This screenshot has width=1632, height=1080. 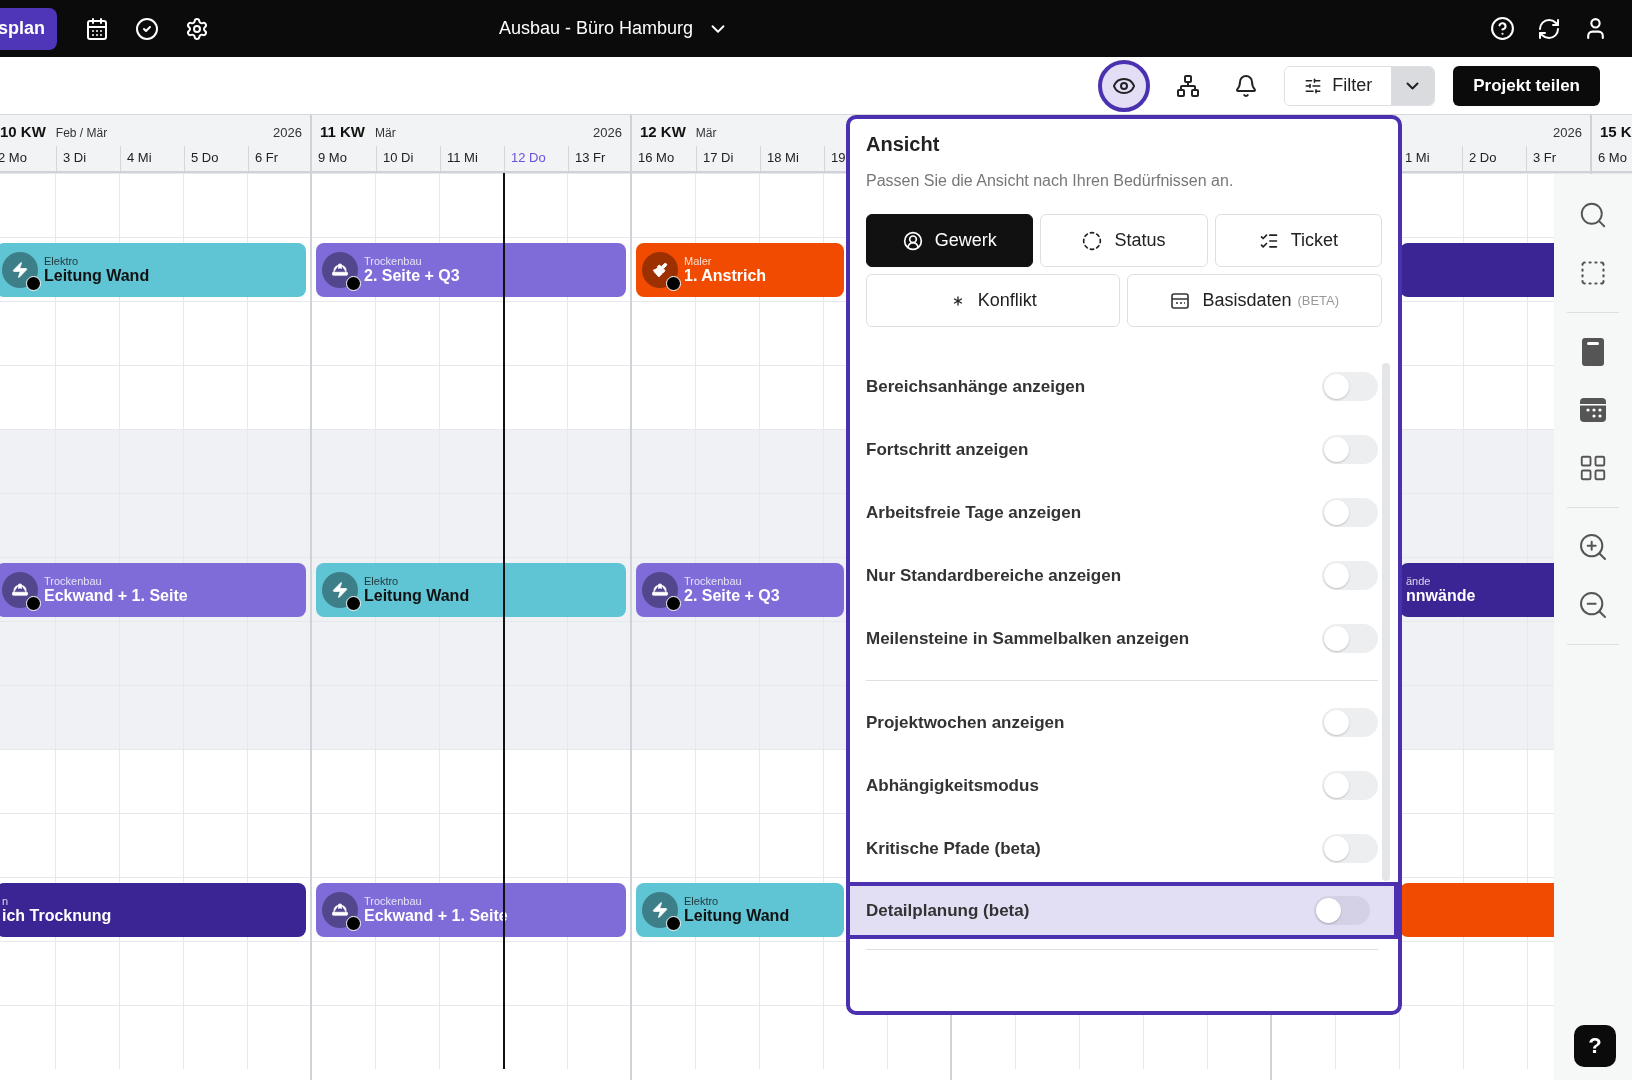 What do you see at coordinates (953, 848) in the screenshot?
I see `setting-label: Kritische Pfade (beta)` at bounding box center [953, 848].